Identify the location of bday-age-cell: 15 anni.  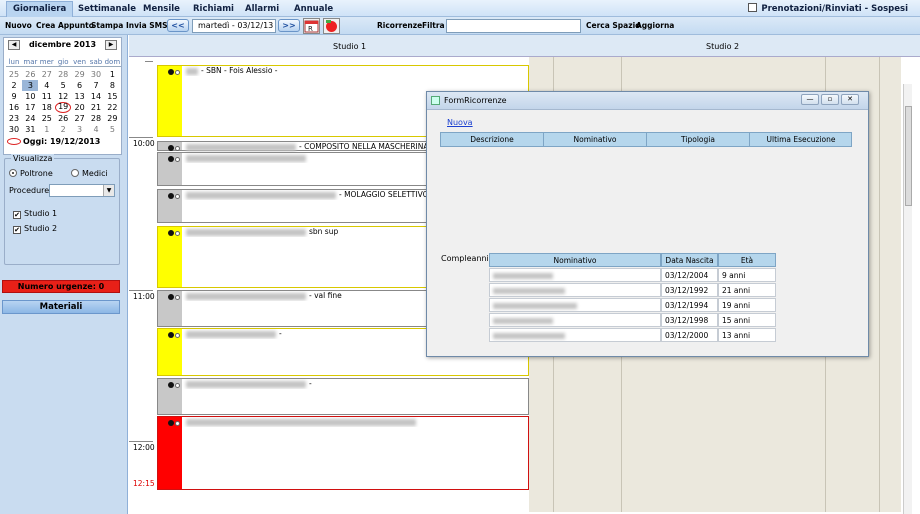
(747, 320).